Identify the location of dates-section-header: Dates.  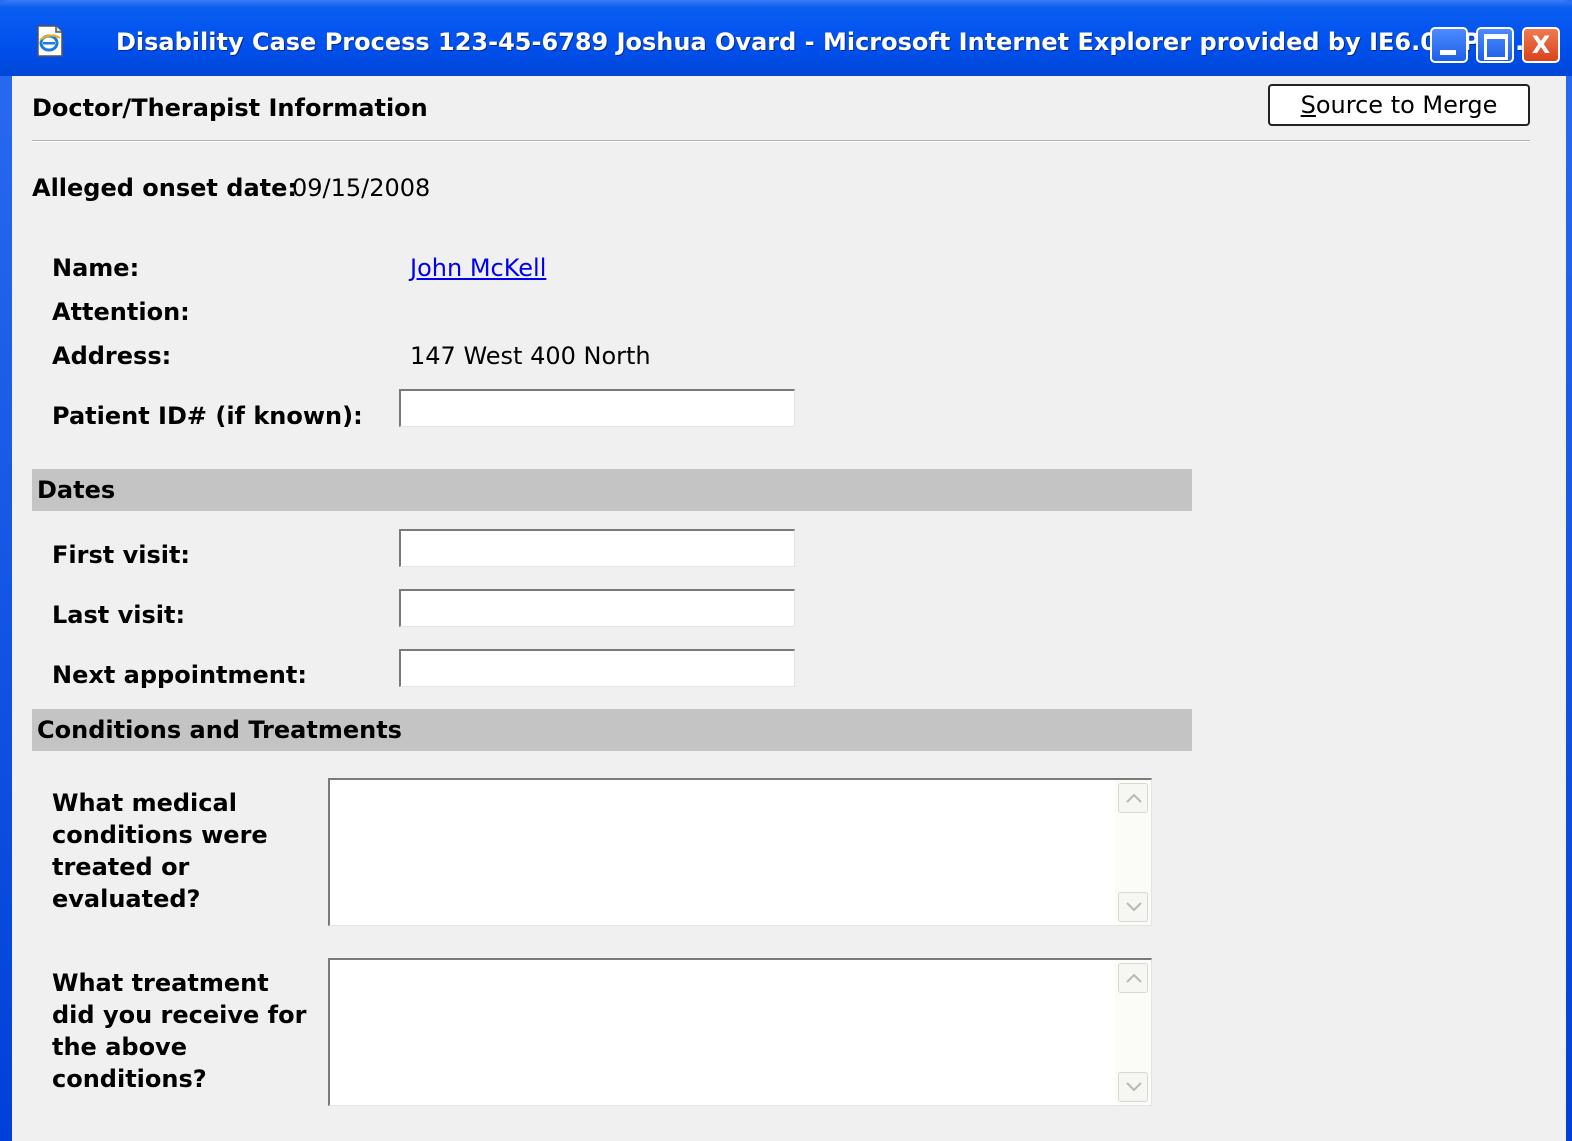
(612, 490).